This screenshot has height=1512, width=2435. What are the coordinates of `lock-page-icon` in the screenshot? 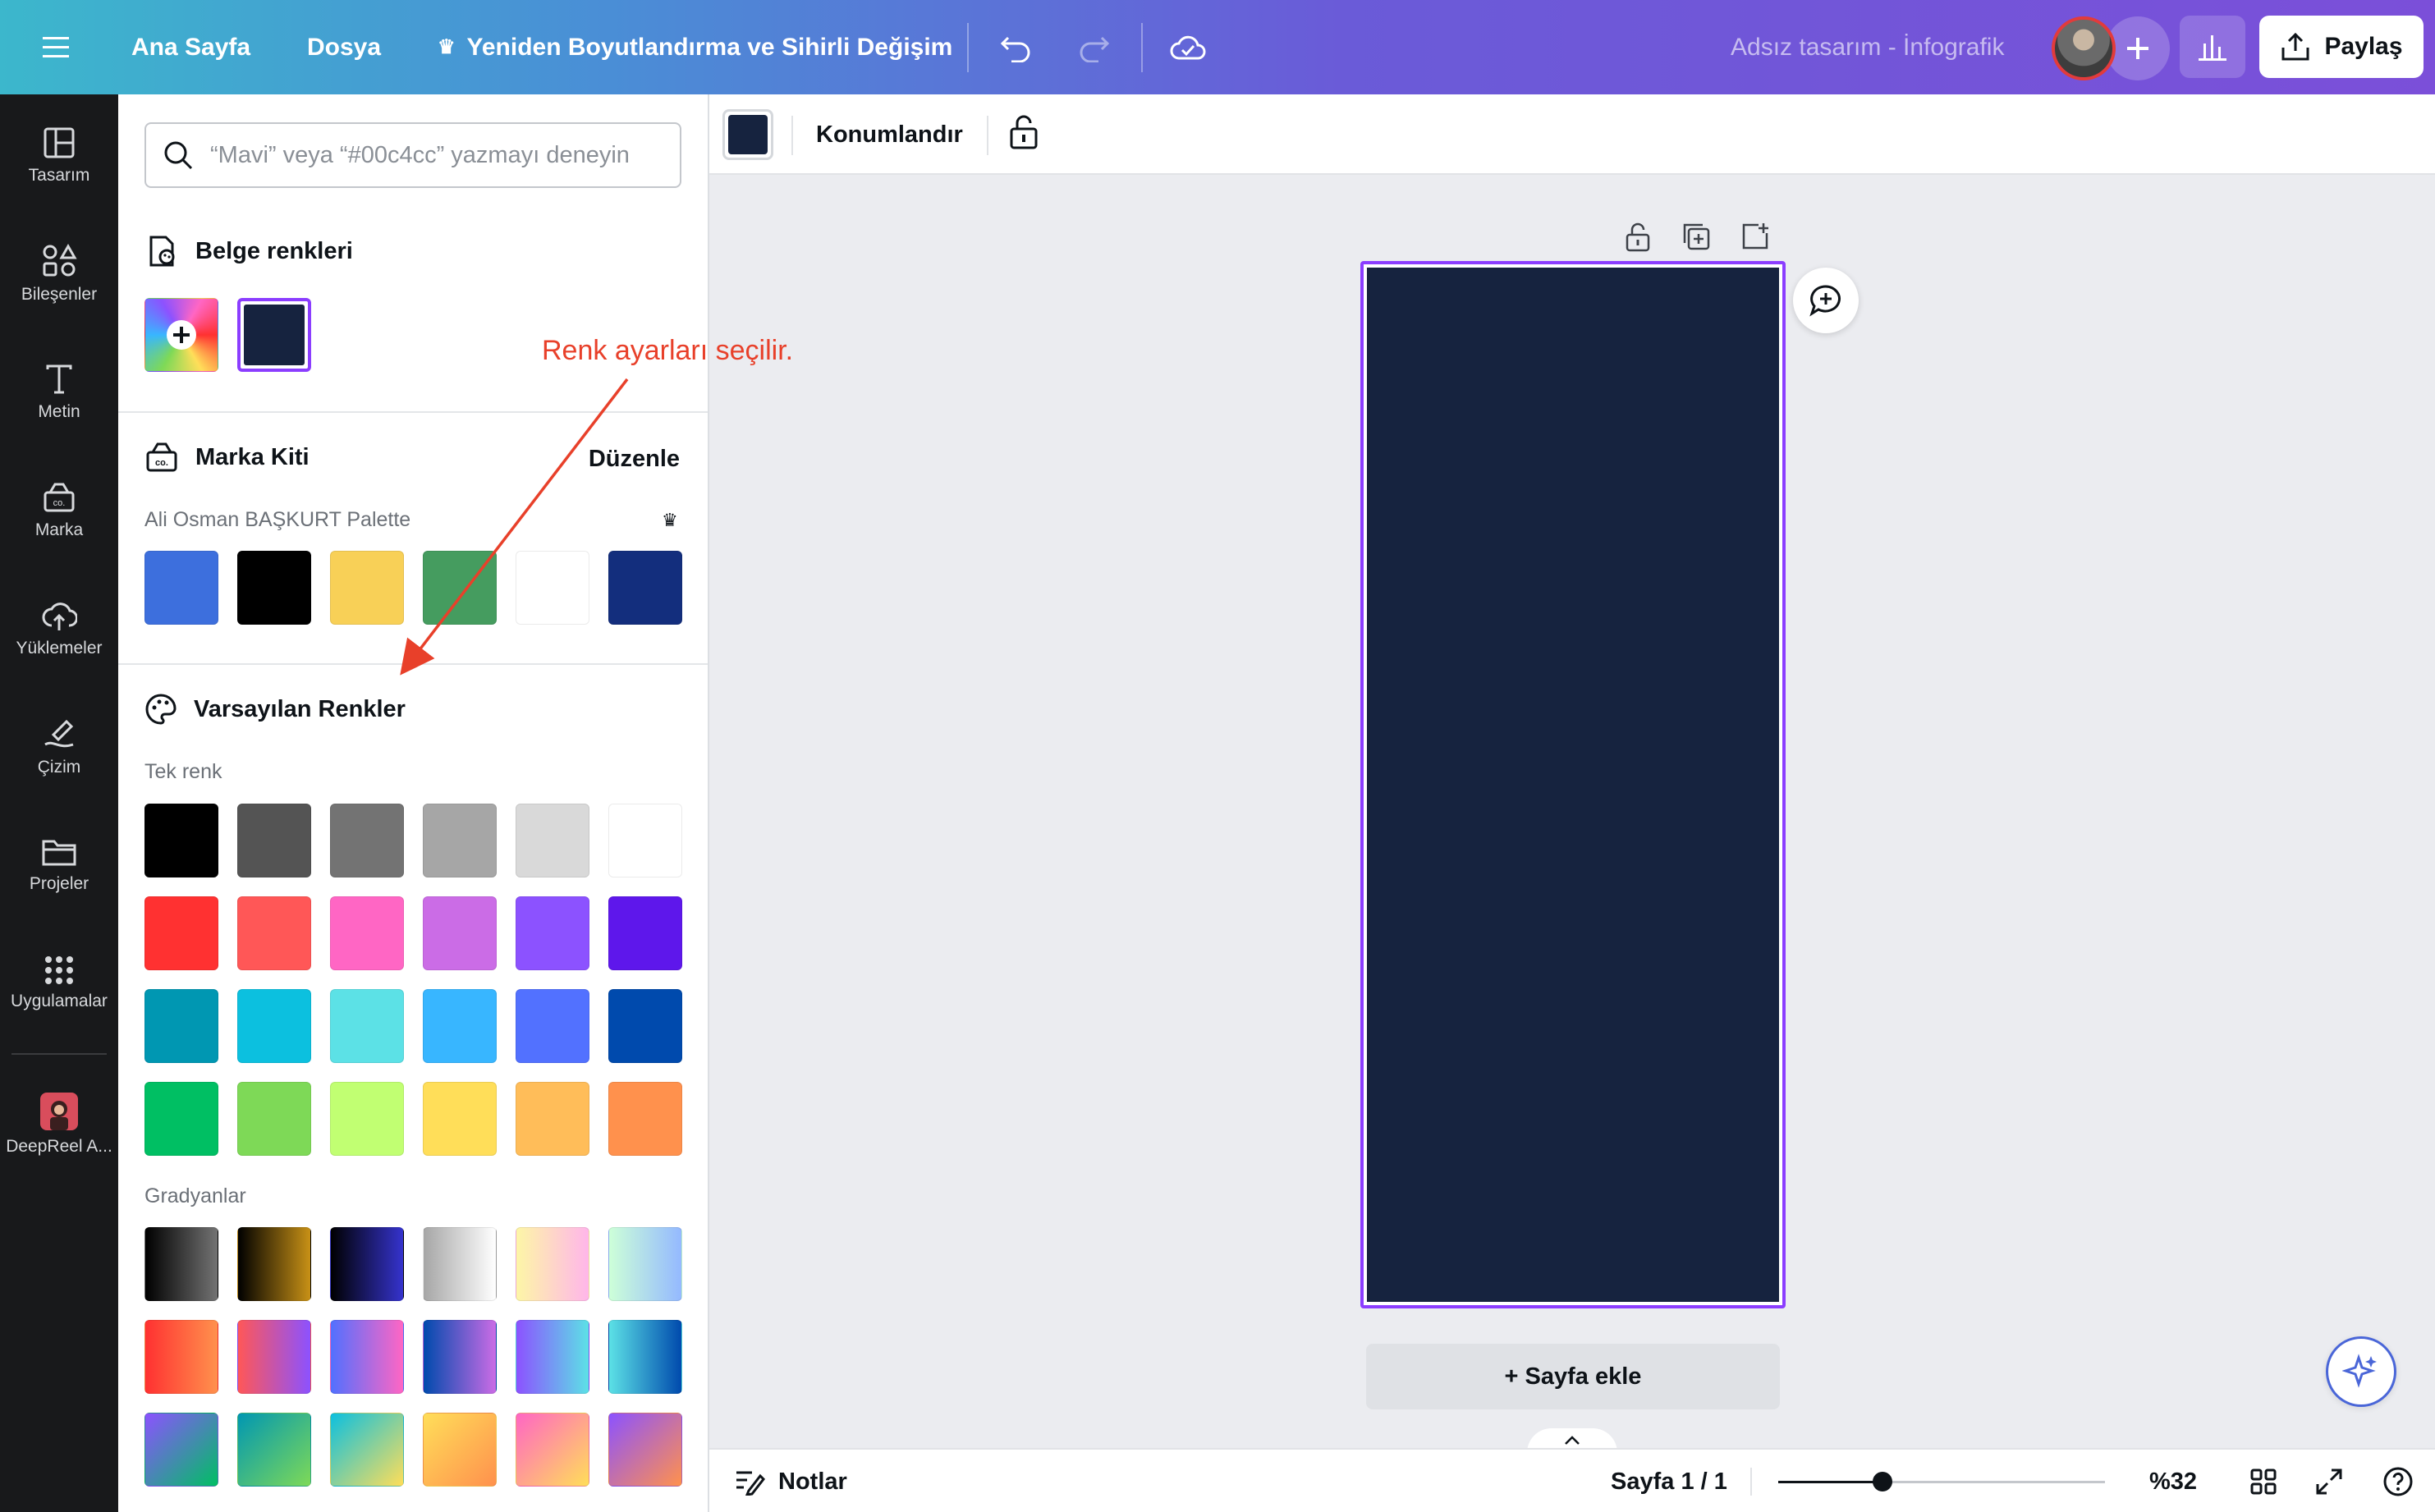 It's located at (1638, 237).